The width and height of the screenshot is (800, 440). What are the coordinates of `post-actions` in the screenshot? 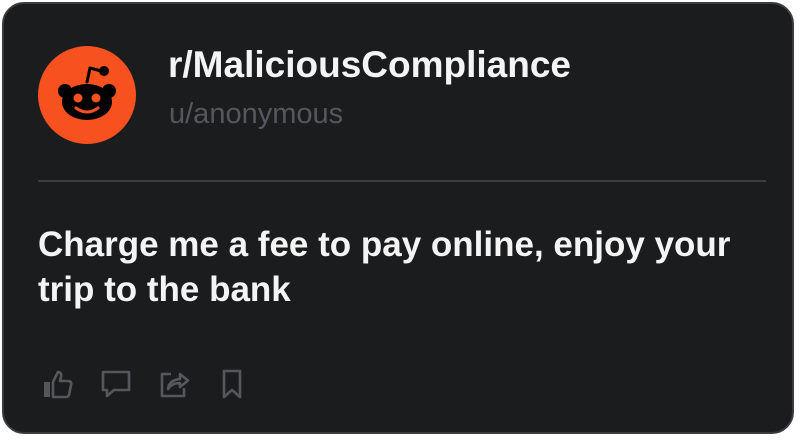 It's located at (154, 384).